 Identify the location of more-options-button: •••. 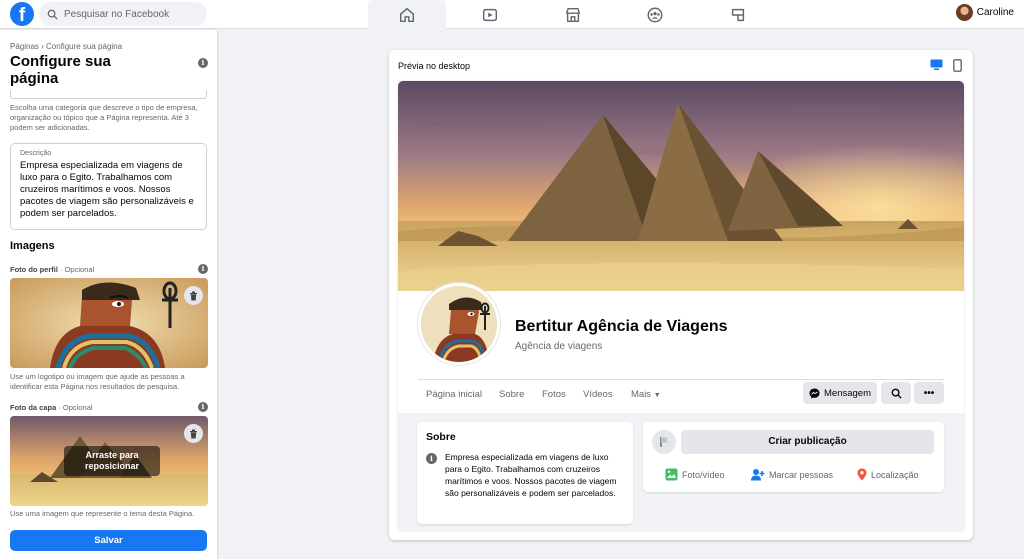
(929, 393).